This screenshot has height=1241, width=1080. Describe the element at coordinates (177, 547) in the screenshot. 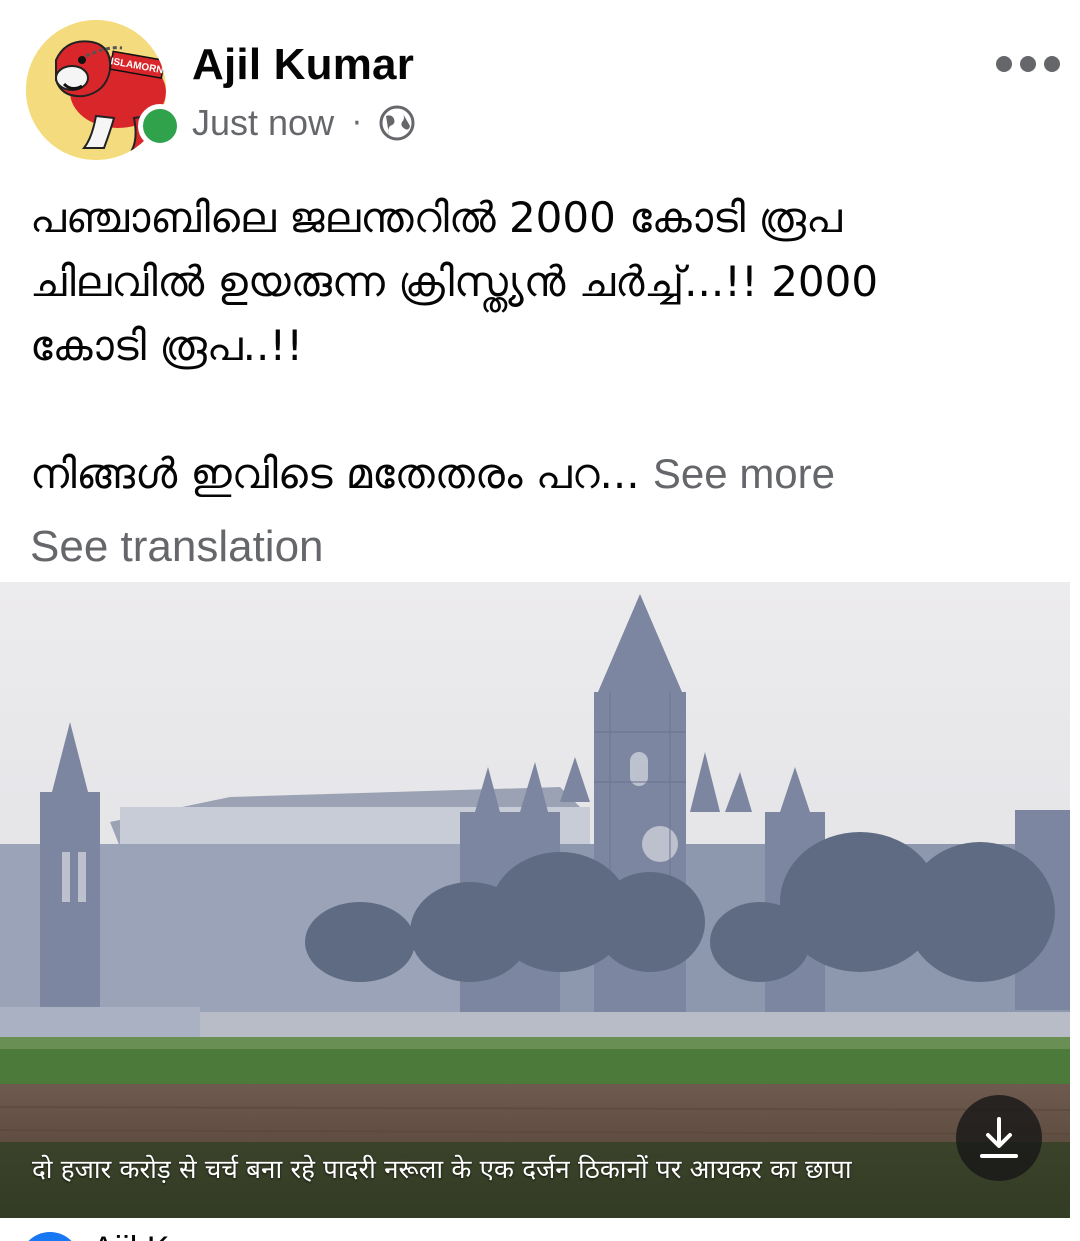

I see `see-translation-link: See translation` at that location.